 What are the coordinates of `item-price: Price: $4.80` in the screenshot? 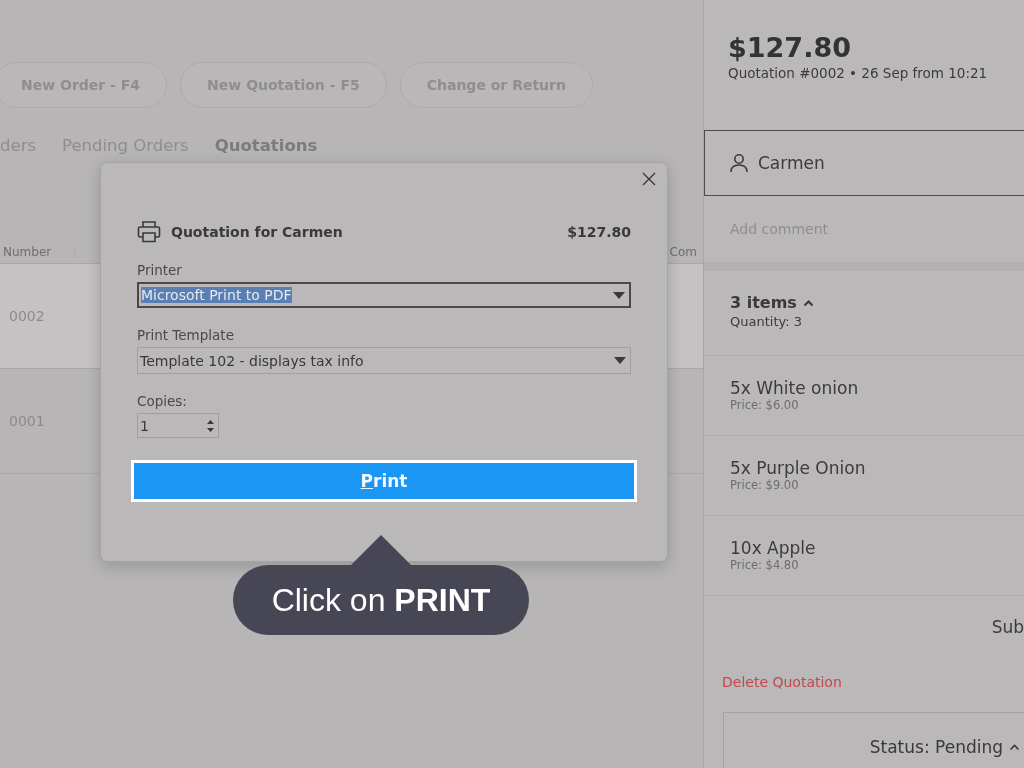 It's located at (765, 565).